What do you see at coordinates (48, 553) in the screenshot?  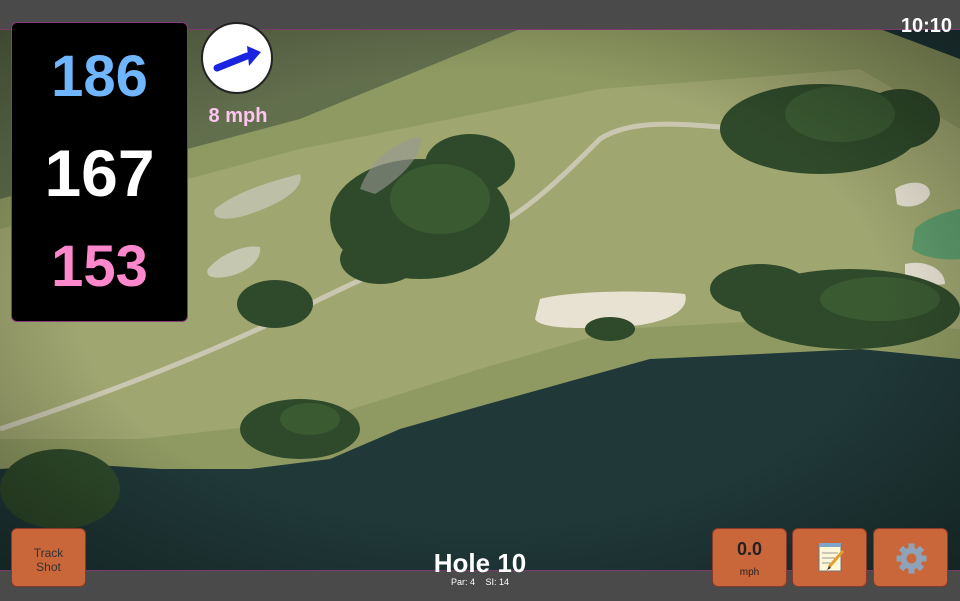 I see `track-shot-label-line1: Track` at bounding box center [48, 553].